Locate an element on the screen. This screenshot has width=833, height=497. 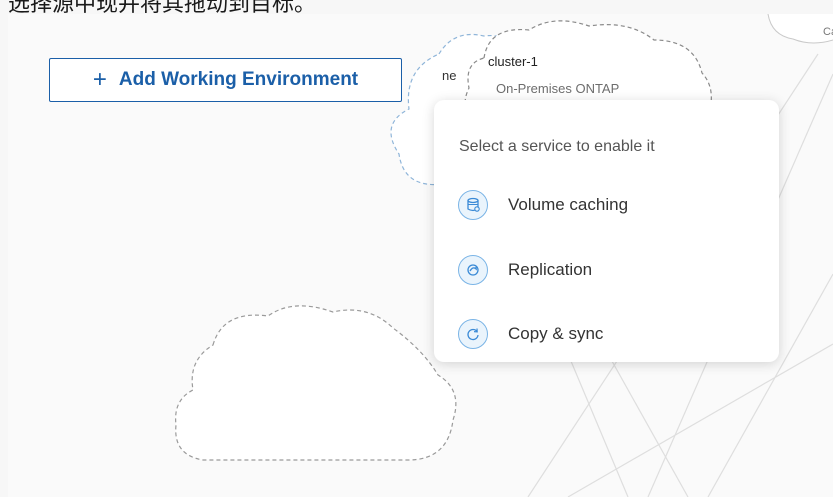
replication-icon is located at coordinates (473, 270).